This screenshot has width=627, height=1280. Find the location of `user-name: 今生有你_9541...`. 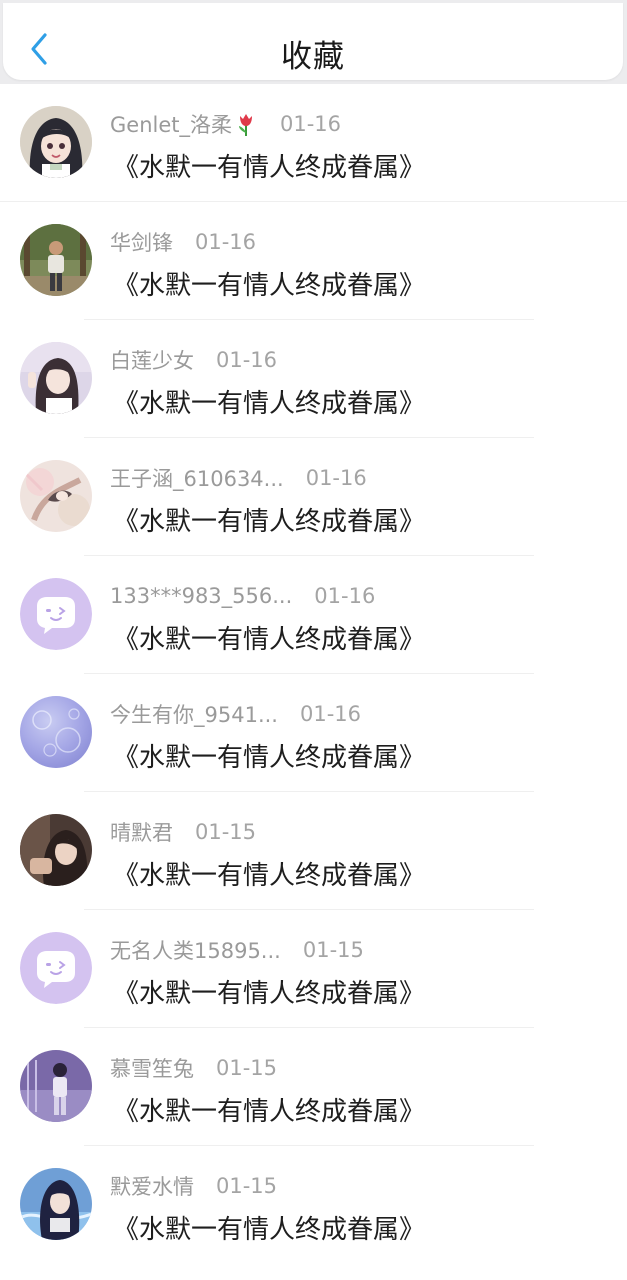

user-name: 今生有你_9541... is located at coordinates (194, 714).